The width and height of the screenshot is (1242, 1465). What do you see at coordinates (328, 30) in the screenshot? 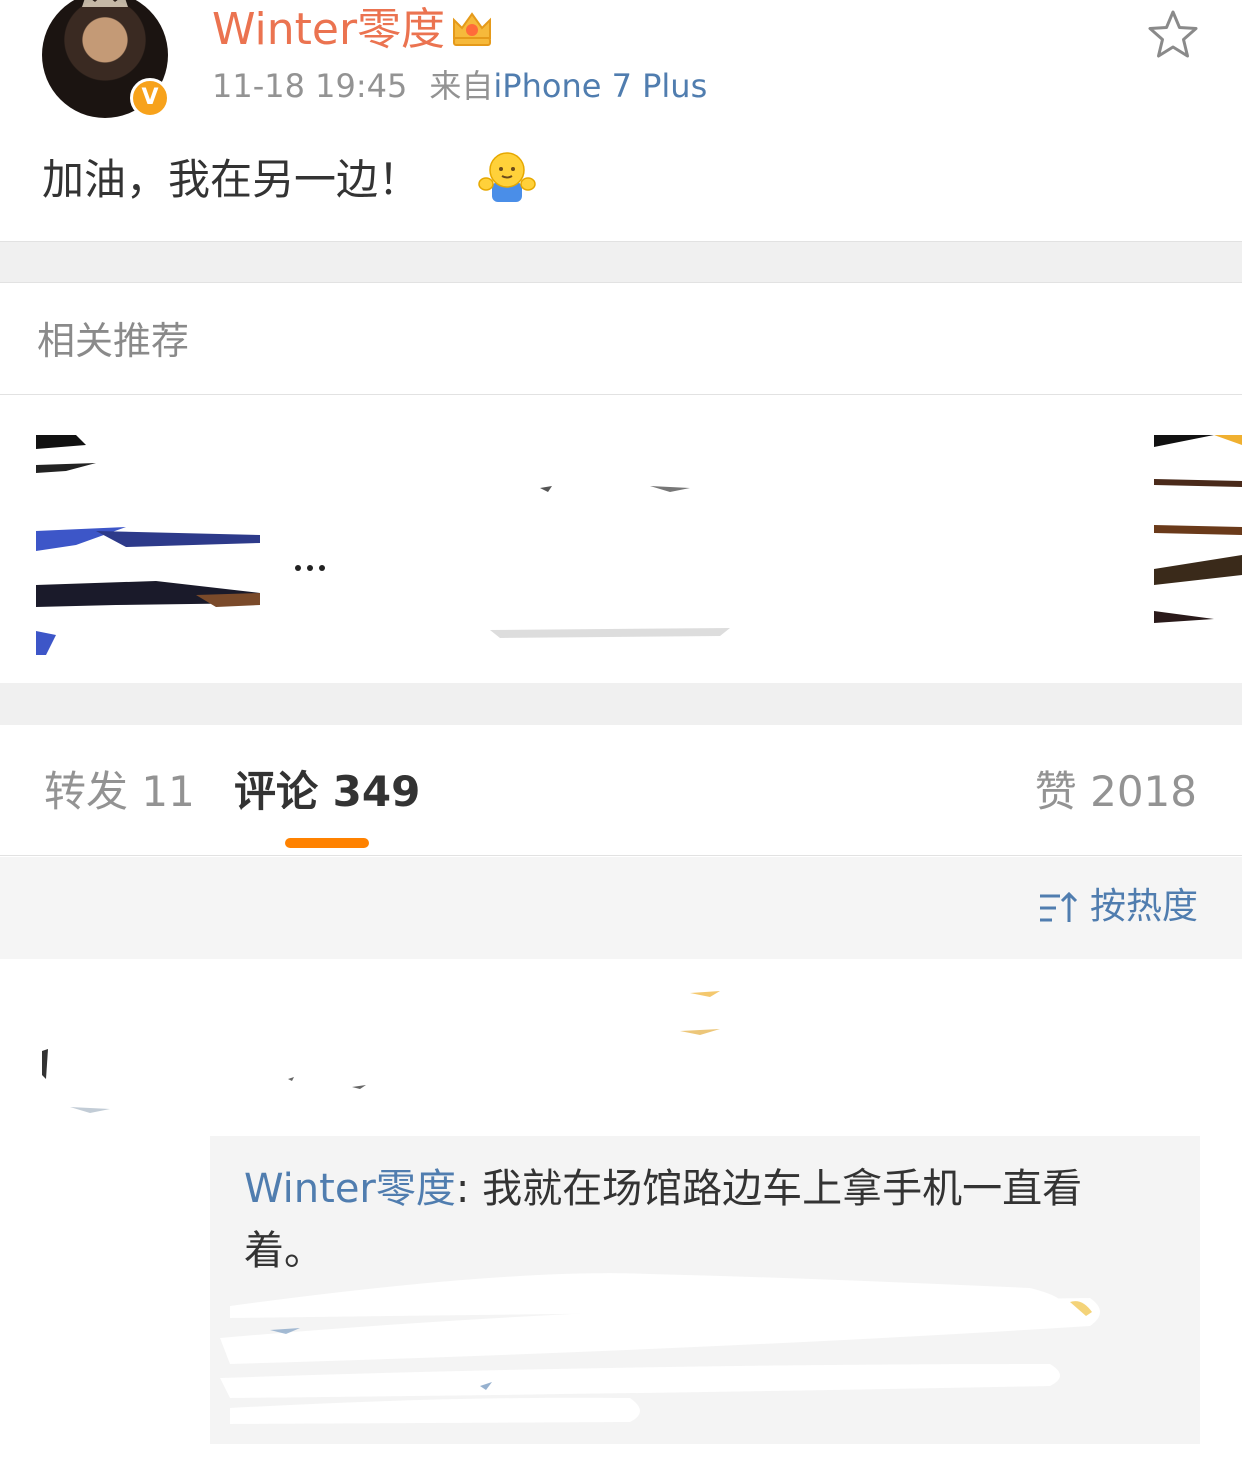
I see `post-author-name: Winter零度` at bounding box center [328, 30].